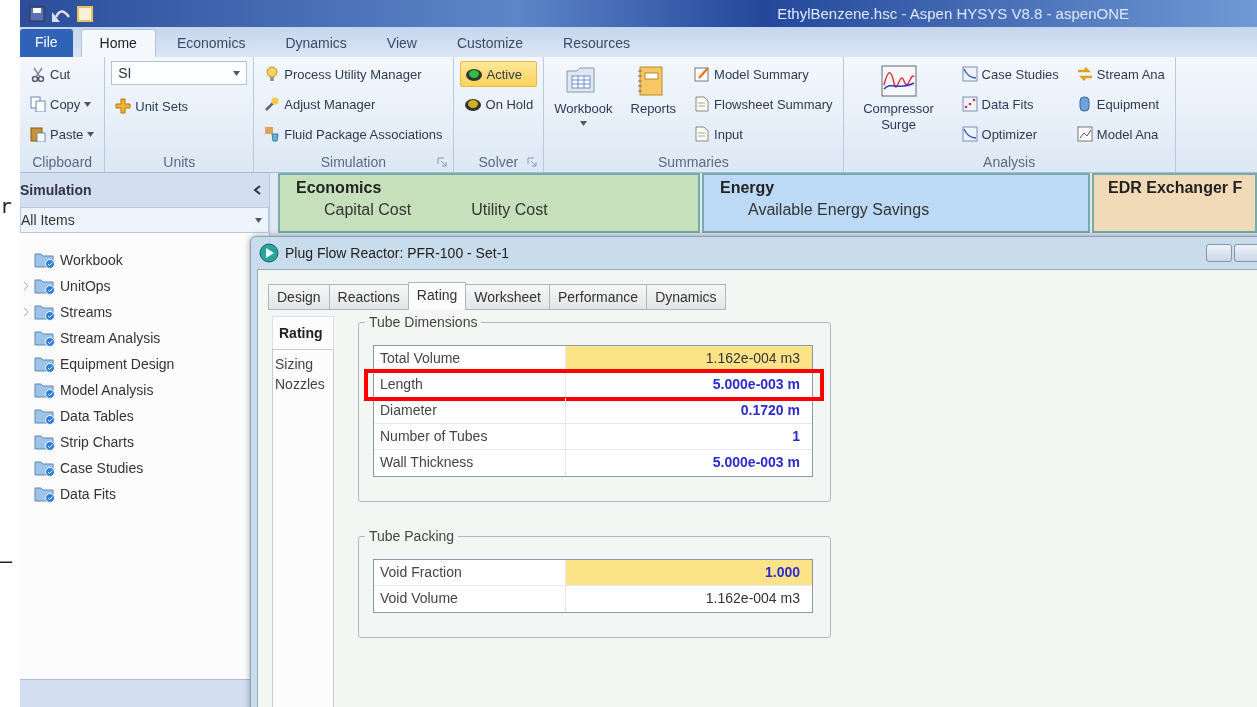 This screenshot has width=1257, height=707. I want to click on group-label: Solver, so click(498, 162).